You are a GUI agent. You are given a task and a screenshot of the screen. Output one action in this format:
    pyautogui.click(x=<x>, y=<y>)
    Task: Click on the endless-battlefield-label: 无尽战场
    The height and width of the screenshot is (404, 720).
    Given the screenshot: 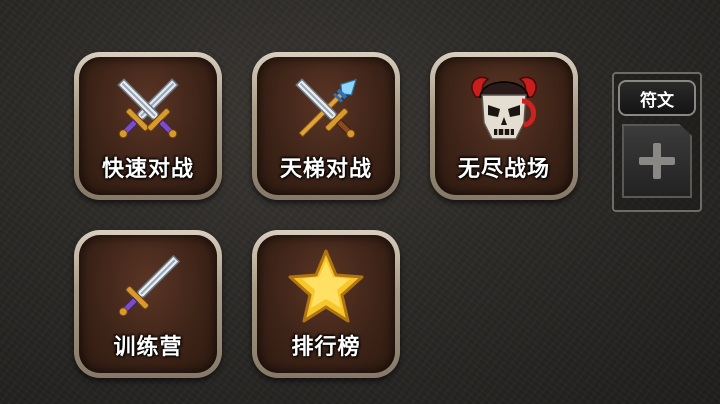 What is the action you would take?
    pyautogui.click(x=503, y=169)
    